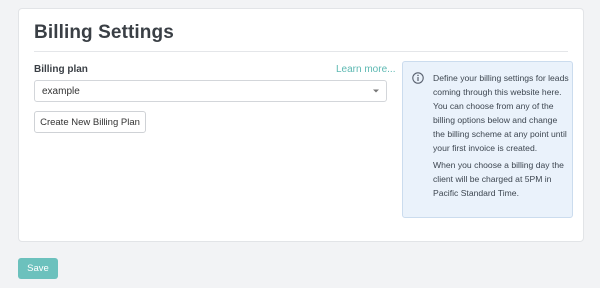 The width and height of the screenshot is (600, 288). Describe the element at coordinates (61, 69) in the screenshot. I see `billing-plan-label: Billing plan` at that location.